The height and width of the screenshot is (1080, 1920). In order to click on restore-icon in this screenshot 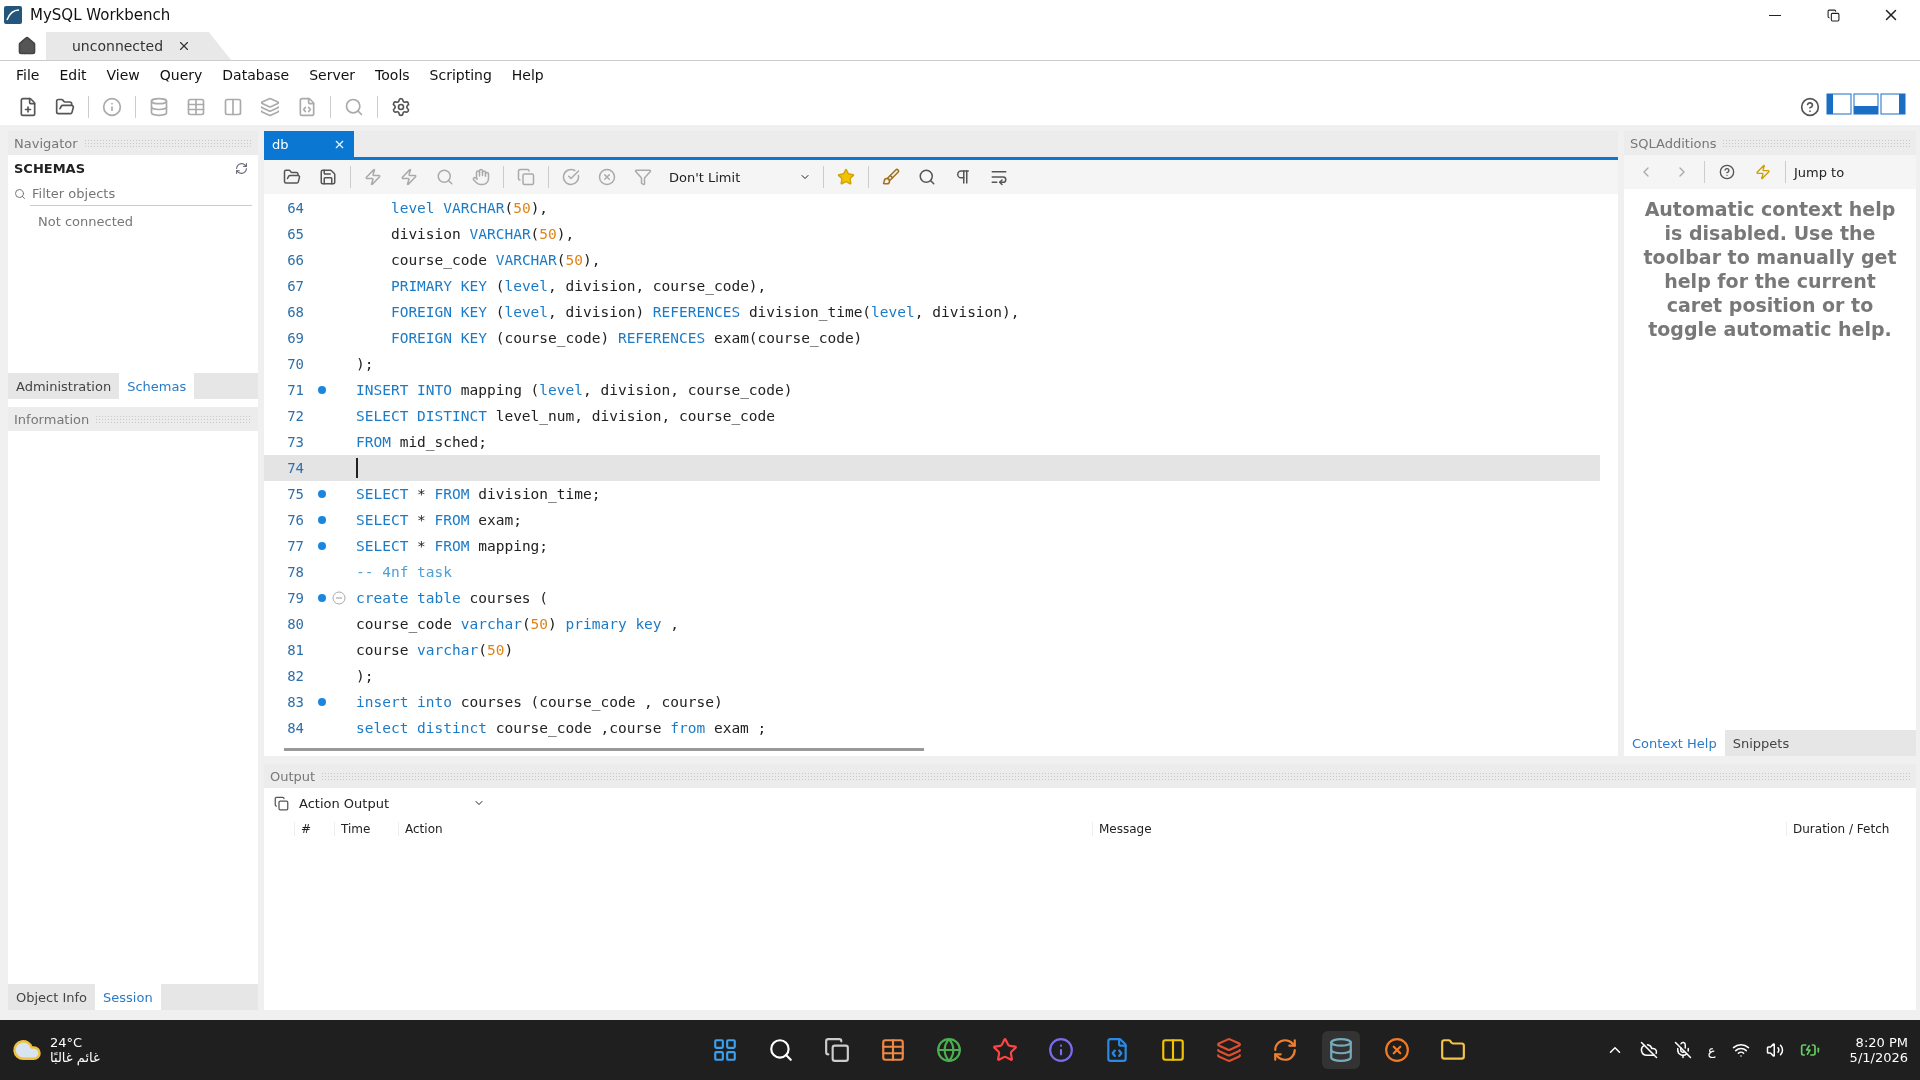, I will do `click(1833, 15)`.